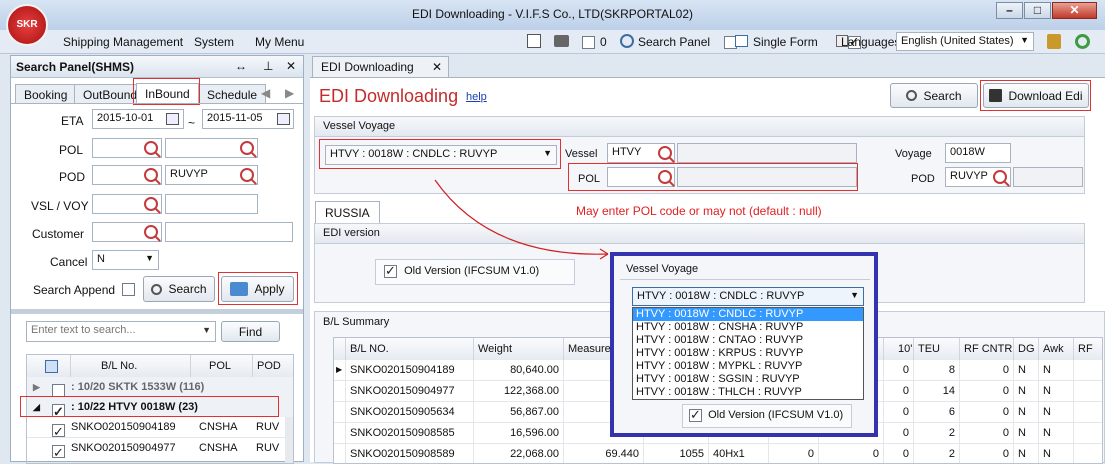  Describe the element at coordinates (49, 366) in the screenshot. I see `select-all-header` at that location.